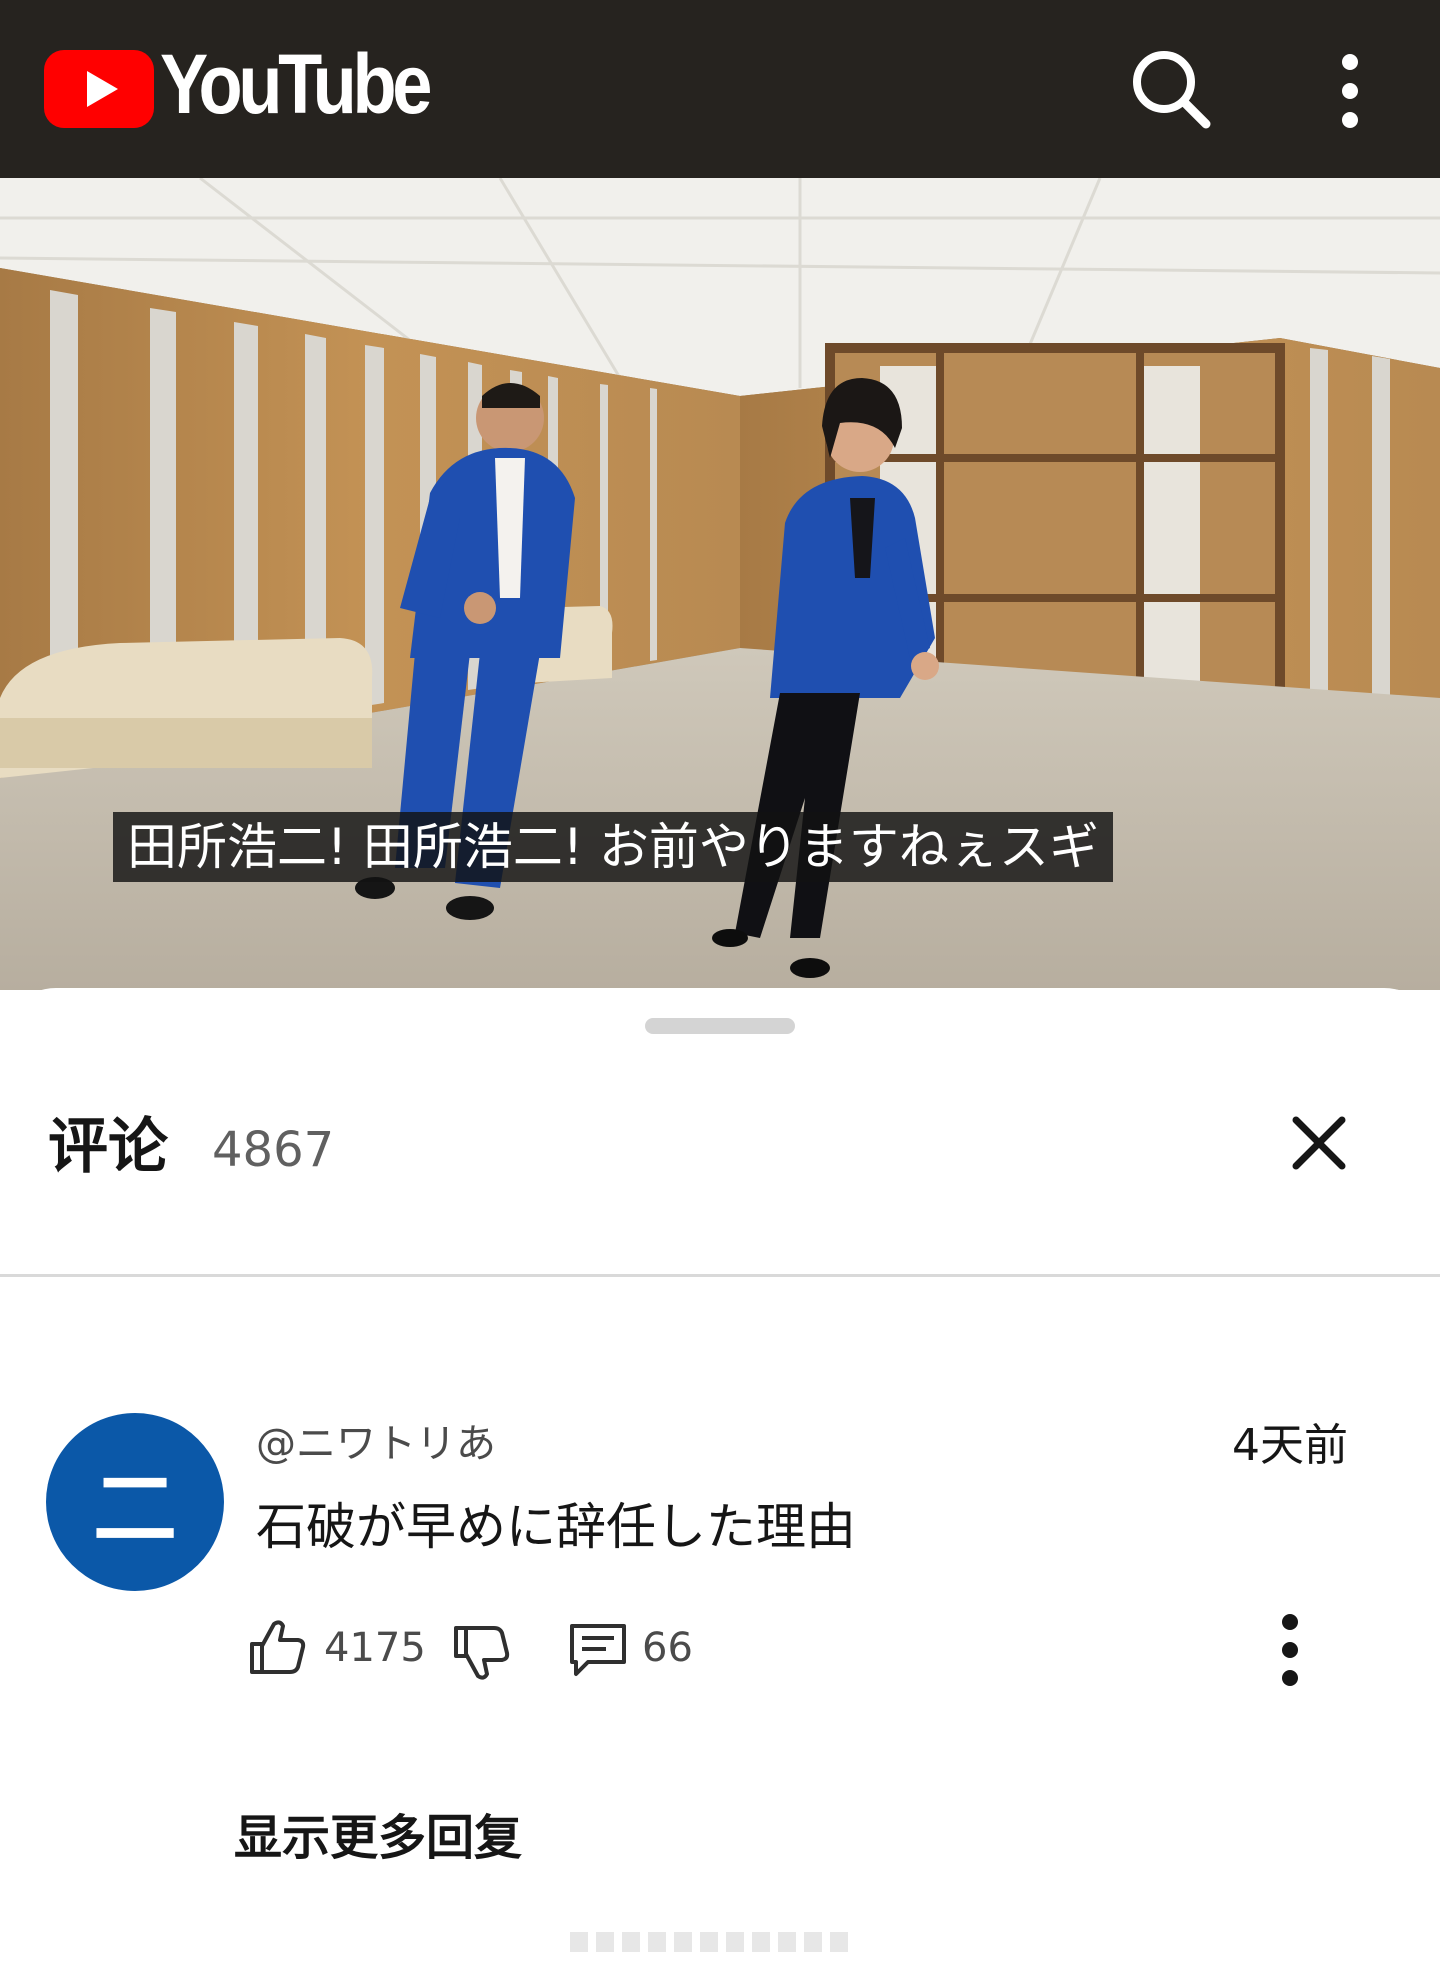  Describe the element at coordinates (1290, 1650) in the screenshot. I see `comment-more-icon` at that location.